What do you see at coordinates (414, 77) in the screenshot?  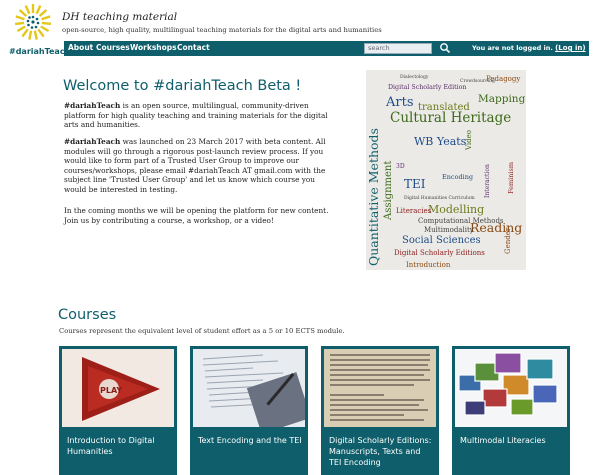 I see `cloud-word: Dialectology` at bounding box center [414, 77].